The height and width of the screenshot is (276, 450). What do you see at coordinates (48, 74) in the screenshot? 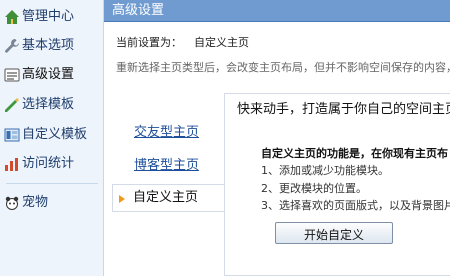
I see `nav-label: 高级设置` at bounding box center [48, 74].